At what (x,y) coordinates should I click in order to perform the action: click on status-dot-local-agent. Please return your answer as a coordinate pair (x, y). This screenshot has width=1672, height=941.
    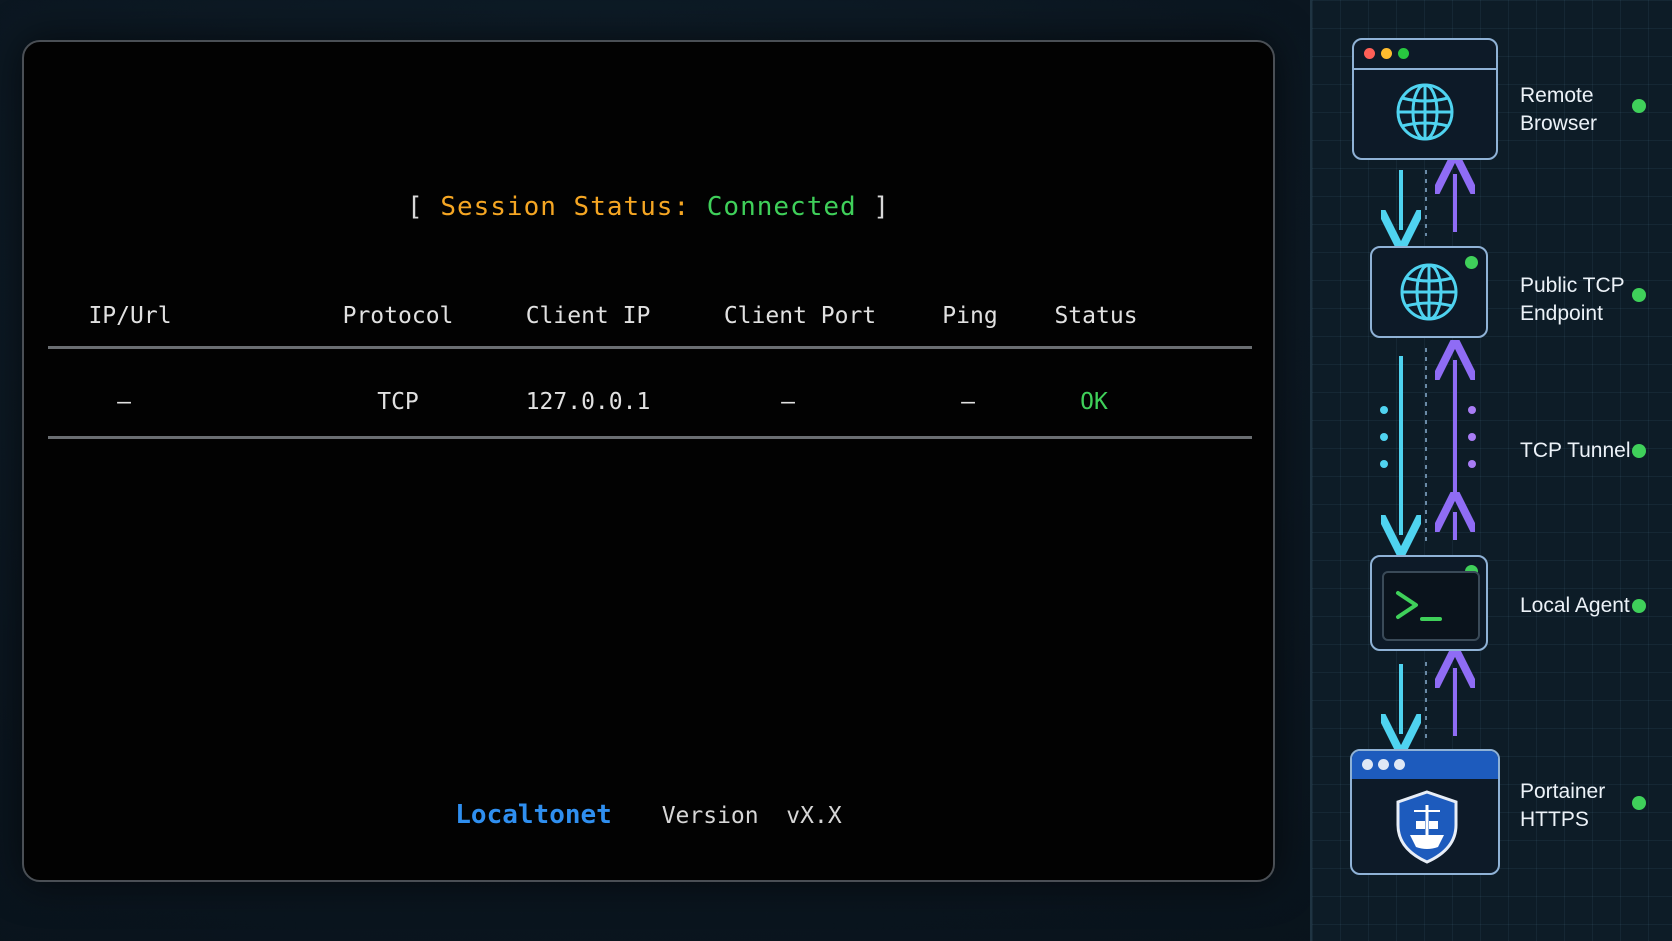
    Looking at the image, I should click on (1639, 606).